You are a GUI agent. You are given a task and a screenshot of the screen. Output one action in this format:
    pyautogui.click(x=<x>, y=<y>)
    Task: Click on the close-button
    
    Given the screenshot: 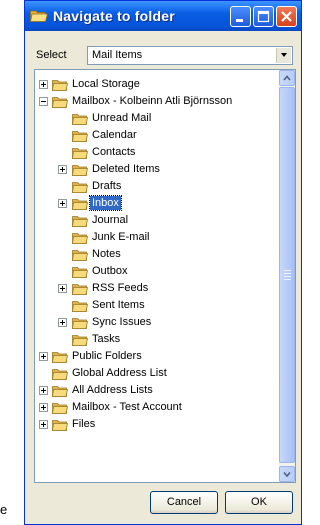 What is the action you would take?
    pyautogui.click(x=286, y=16)
    